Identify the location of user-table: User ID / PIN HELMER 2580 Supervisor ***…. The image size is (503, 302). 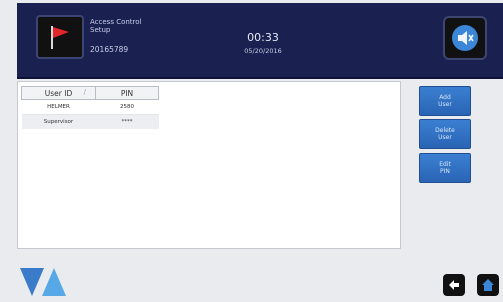
(90, 107).